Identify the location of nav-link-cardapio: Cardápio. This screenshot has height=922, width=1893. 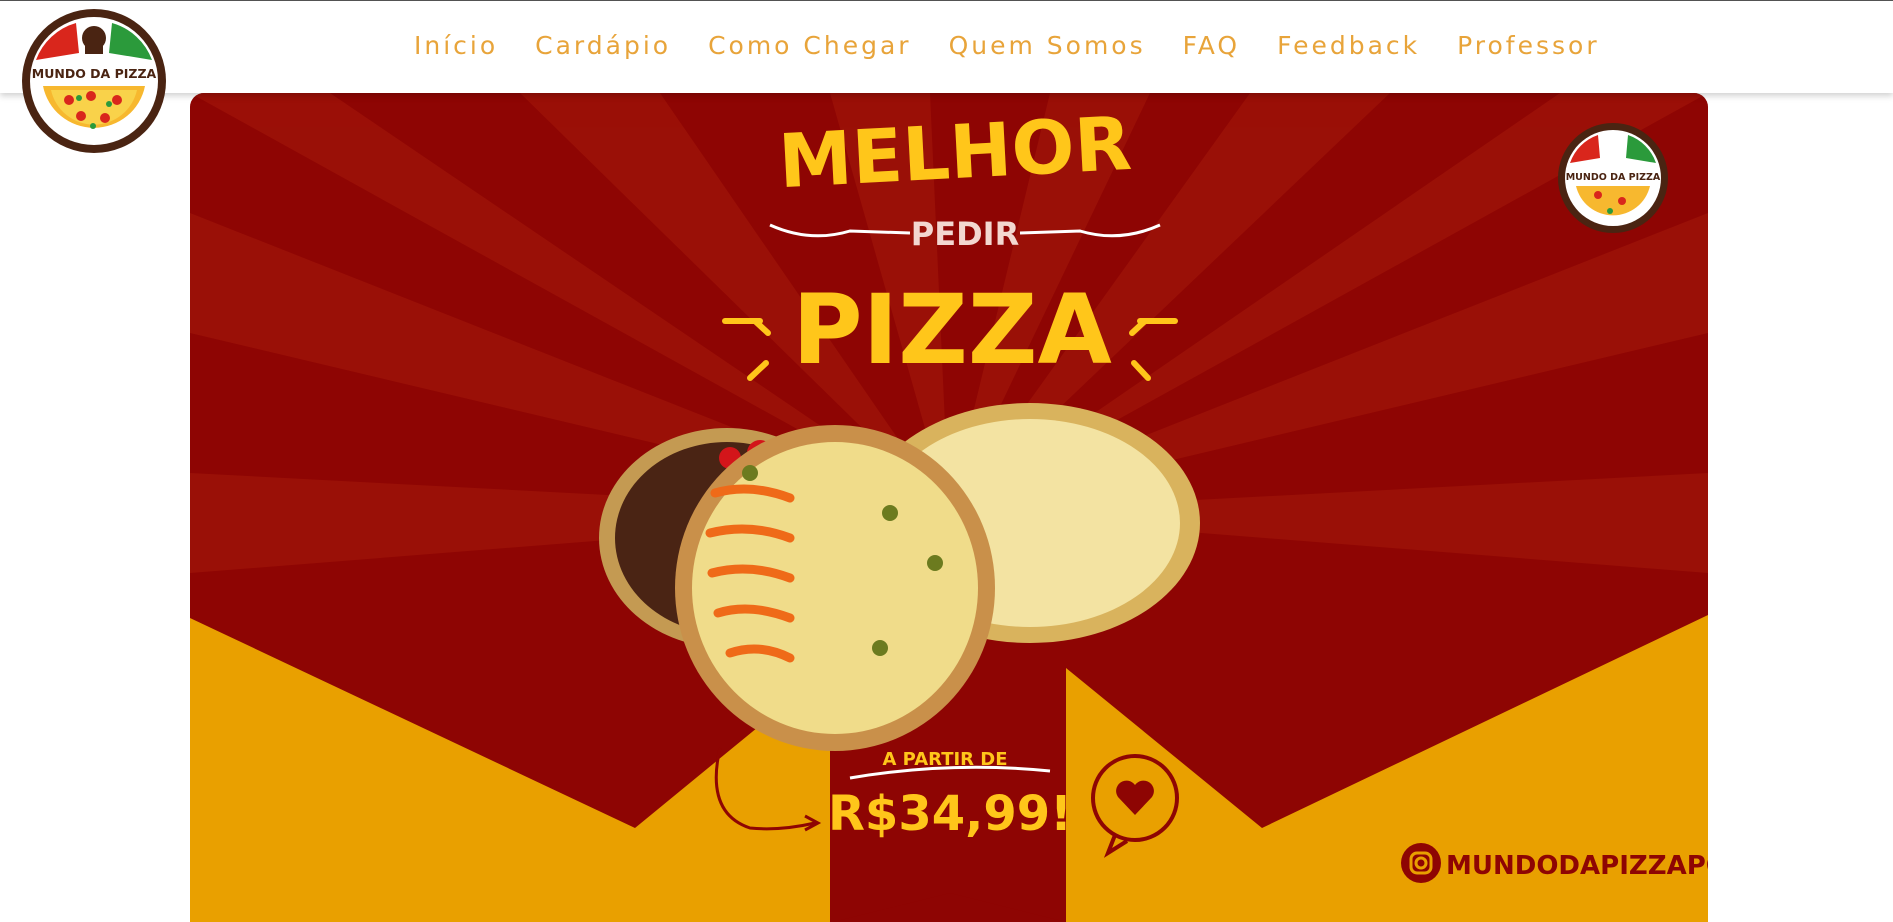
(603, 45).